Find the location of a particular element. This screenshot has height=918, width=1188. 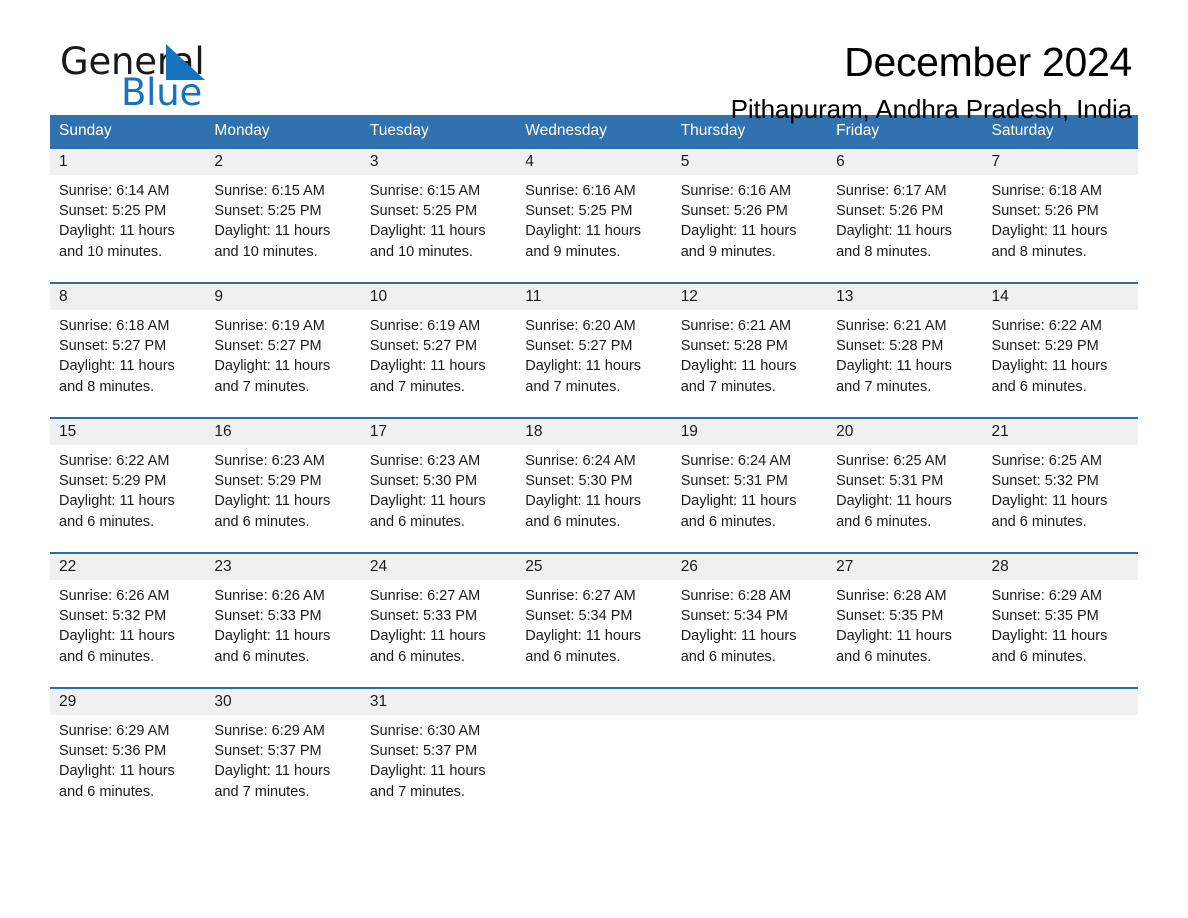

day-number: 19 is located at coordinates (749, 432).